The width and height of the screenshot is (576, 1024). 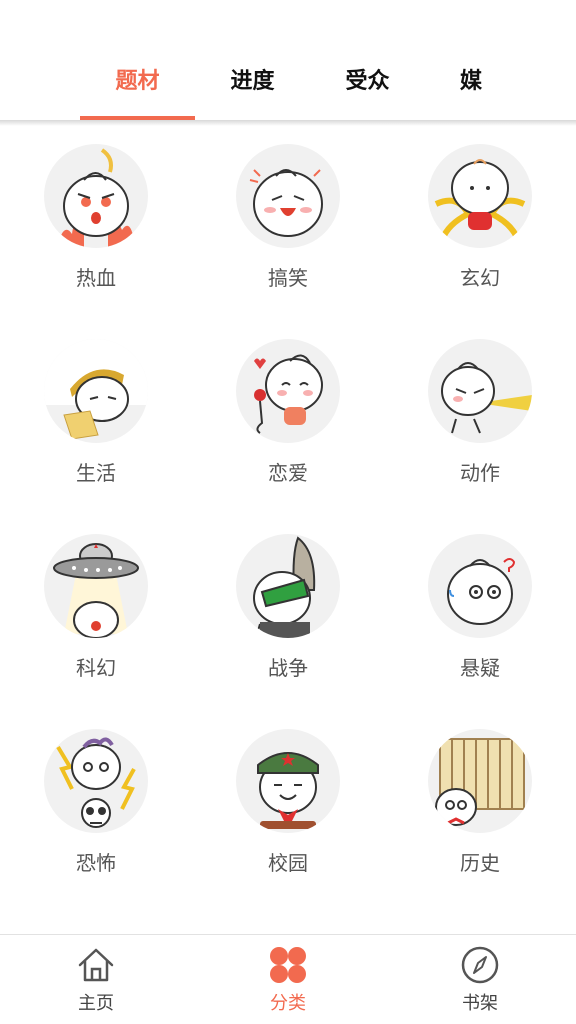 I want to click on nav-bookshelf: 书架, so click(x=480, y=979).